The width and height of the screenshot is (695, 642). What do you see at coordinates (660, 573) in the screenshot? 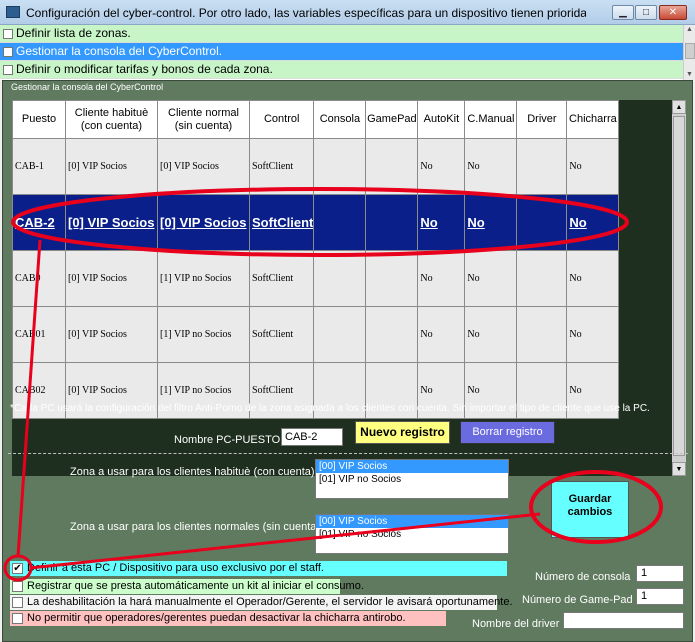
I see `console-number-input: 1` at bounding box center [660, 573].